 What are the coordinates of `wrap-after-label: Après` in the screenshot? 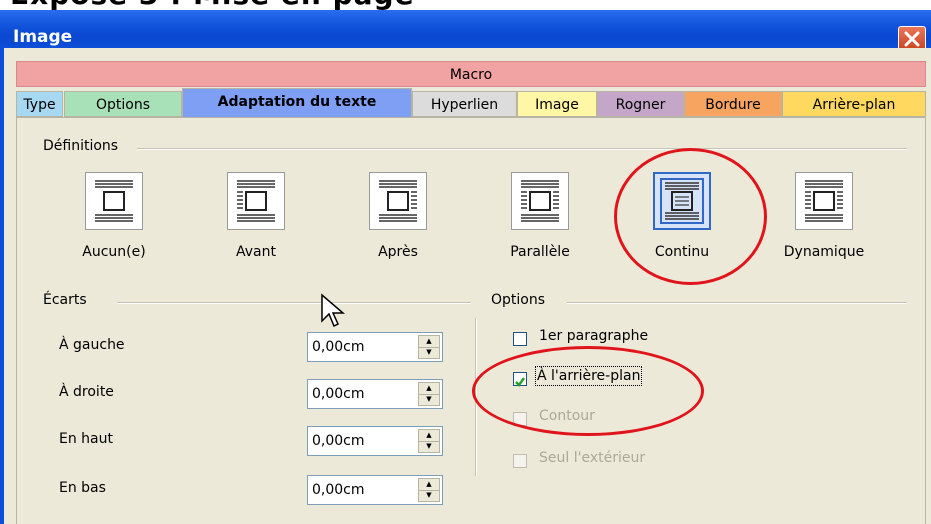 It's located at (398, 252).